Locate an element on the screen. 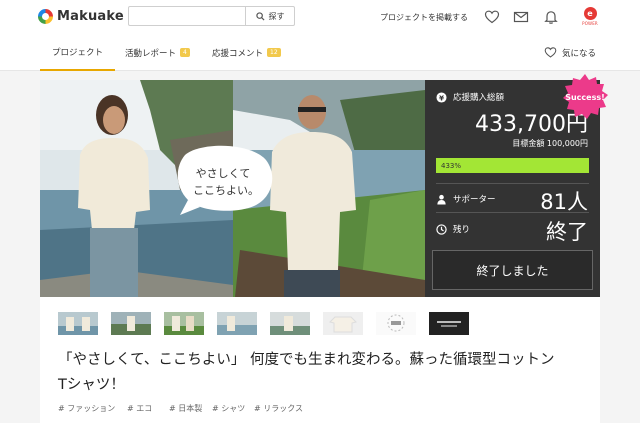 This screenshot has width=640, height=423. remaining-label: 残り is located at coordinates (453, 229).